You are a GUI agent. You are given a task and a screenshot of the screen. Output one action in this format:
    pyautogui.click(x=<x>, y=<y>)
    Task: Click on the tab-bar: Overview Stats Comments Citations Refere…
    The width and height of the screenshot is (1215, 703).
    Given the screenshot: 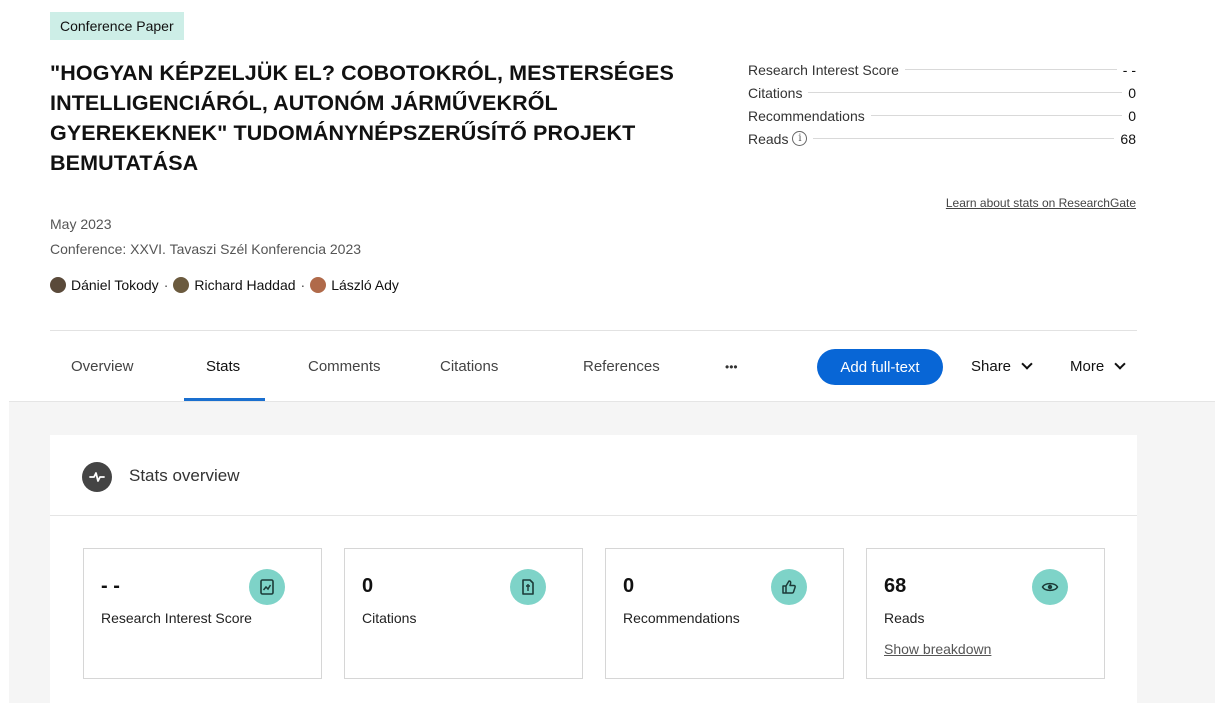 What is the action you would take?
    pyautogui.click(x=593, y=366)
    